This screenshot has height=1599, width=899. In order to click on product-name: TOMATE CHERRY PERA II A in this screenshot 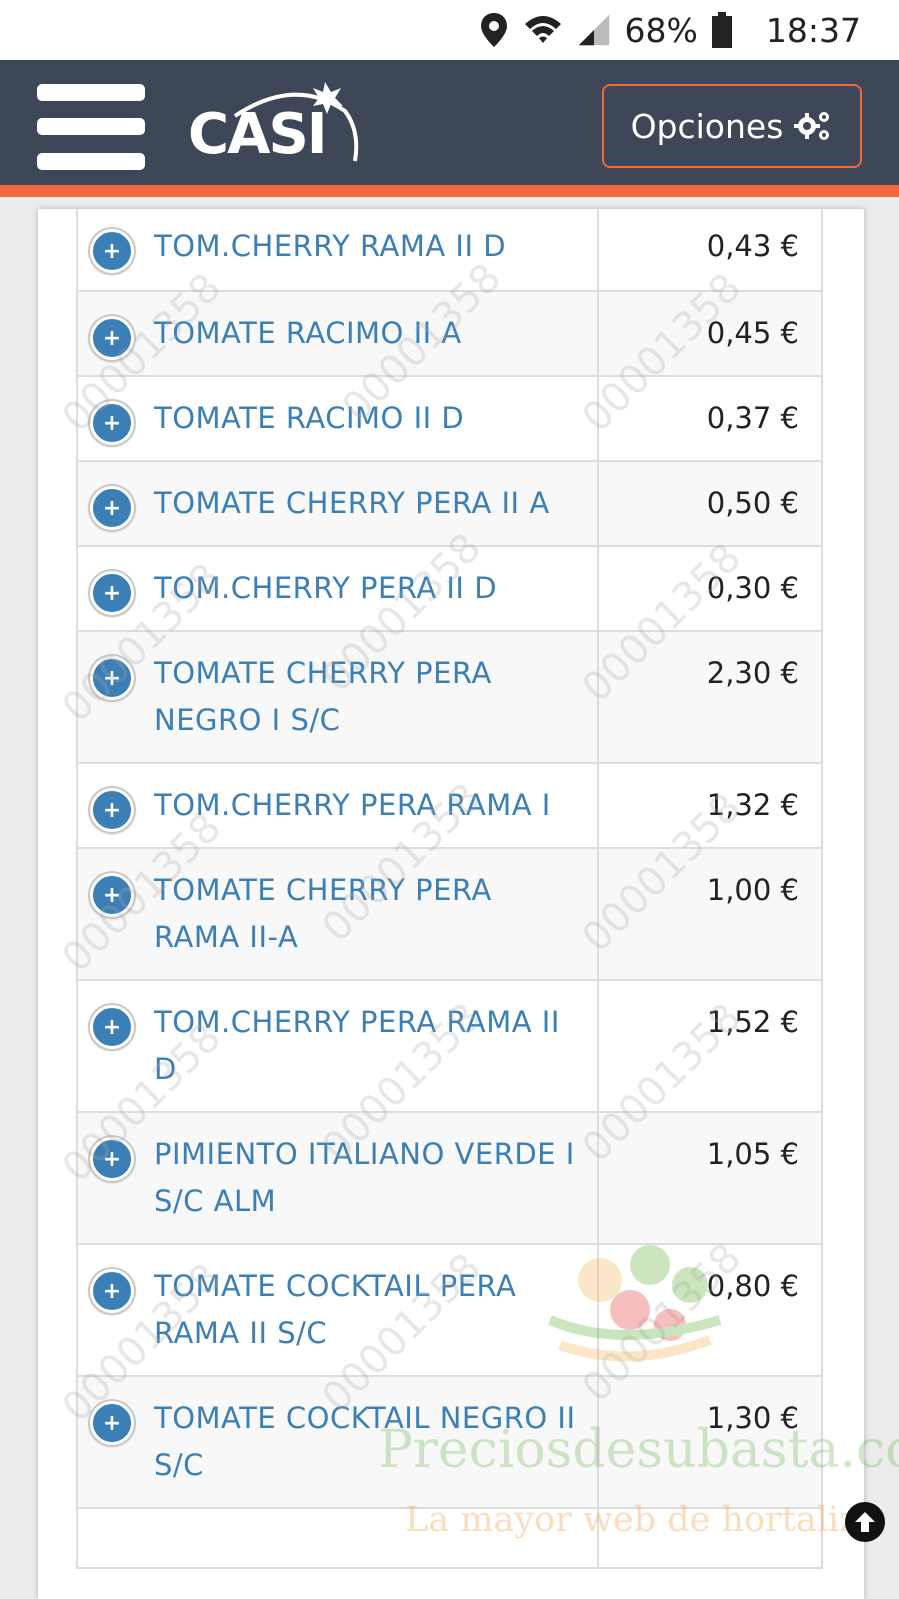, I will do `click(368, 503)`.